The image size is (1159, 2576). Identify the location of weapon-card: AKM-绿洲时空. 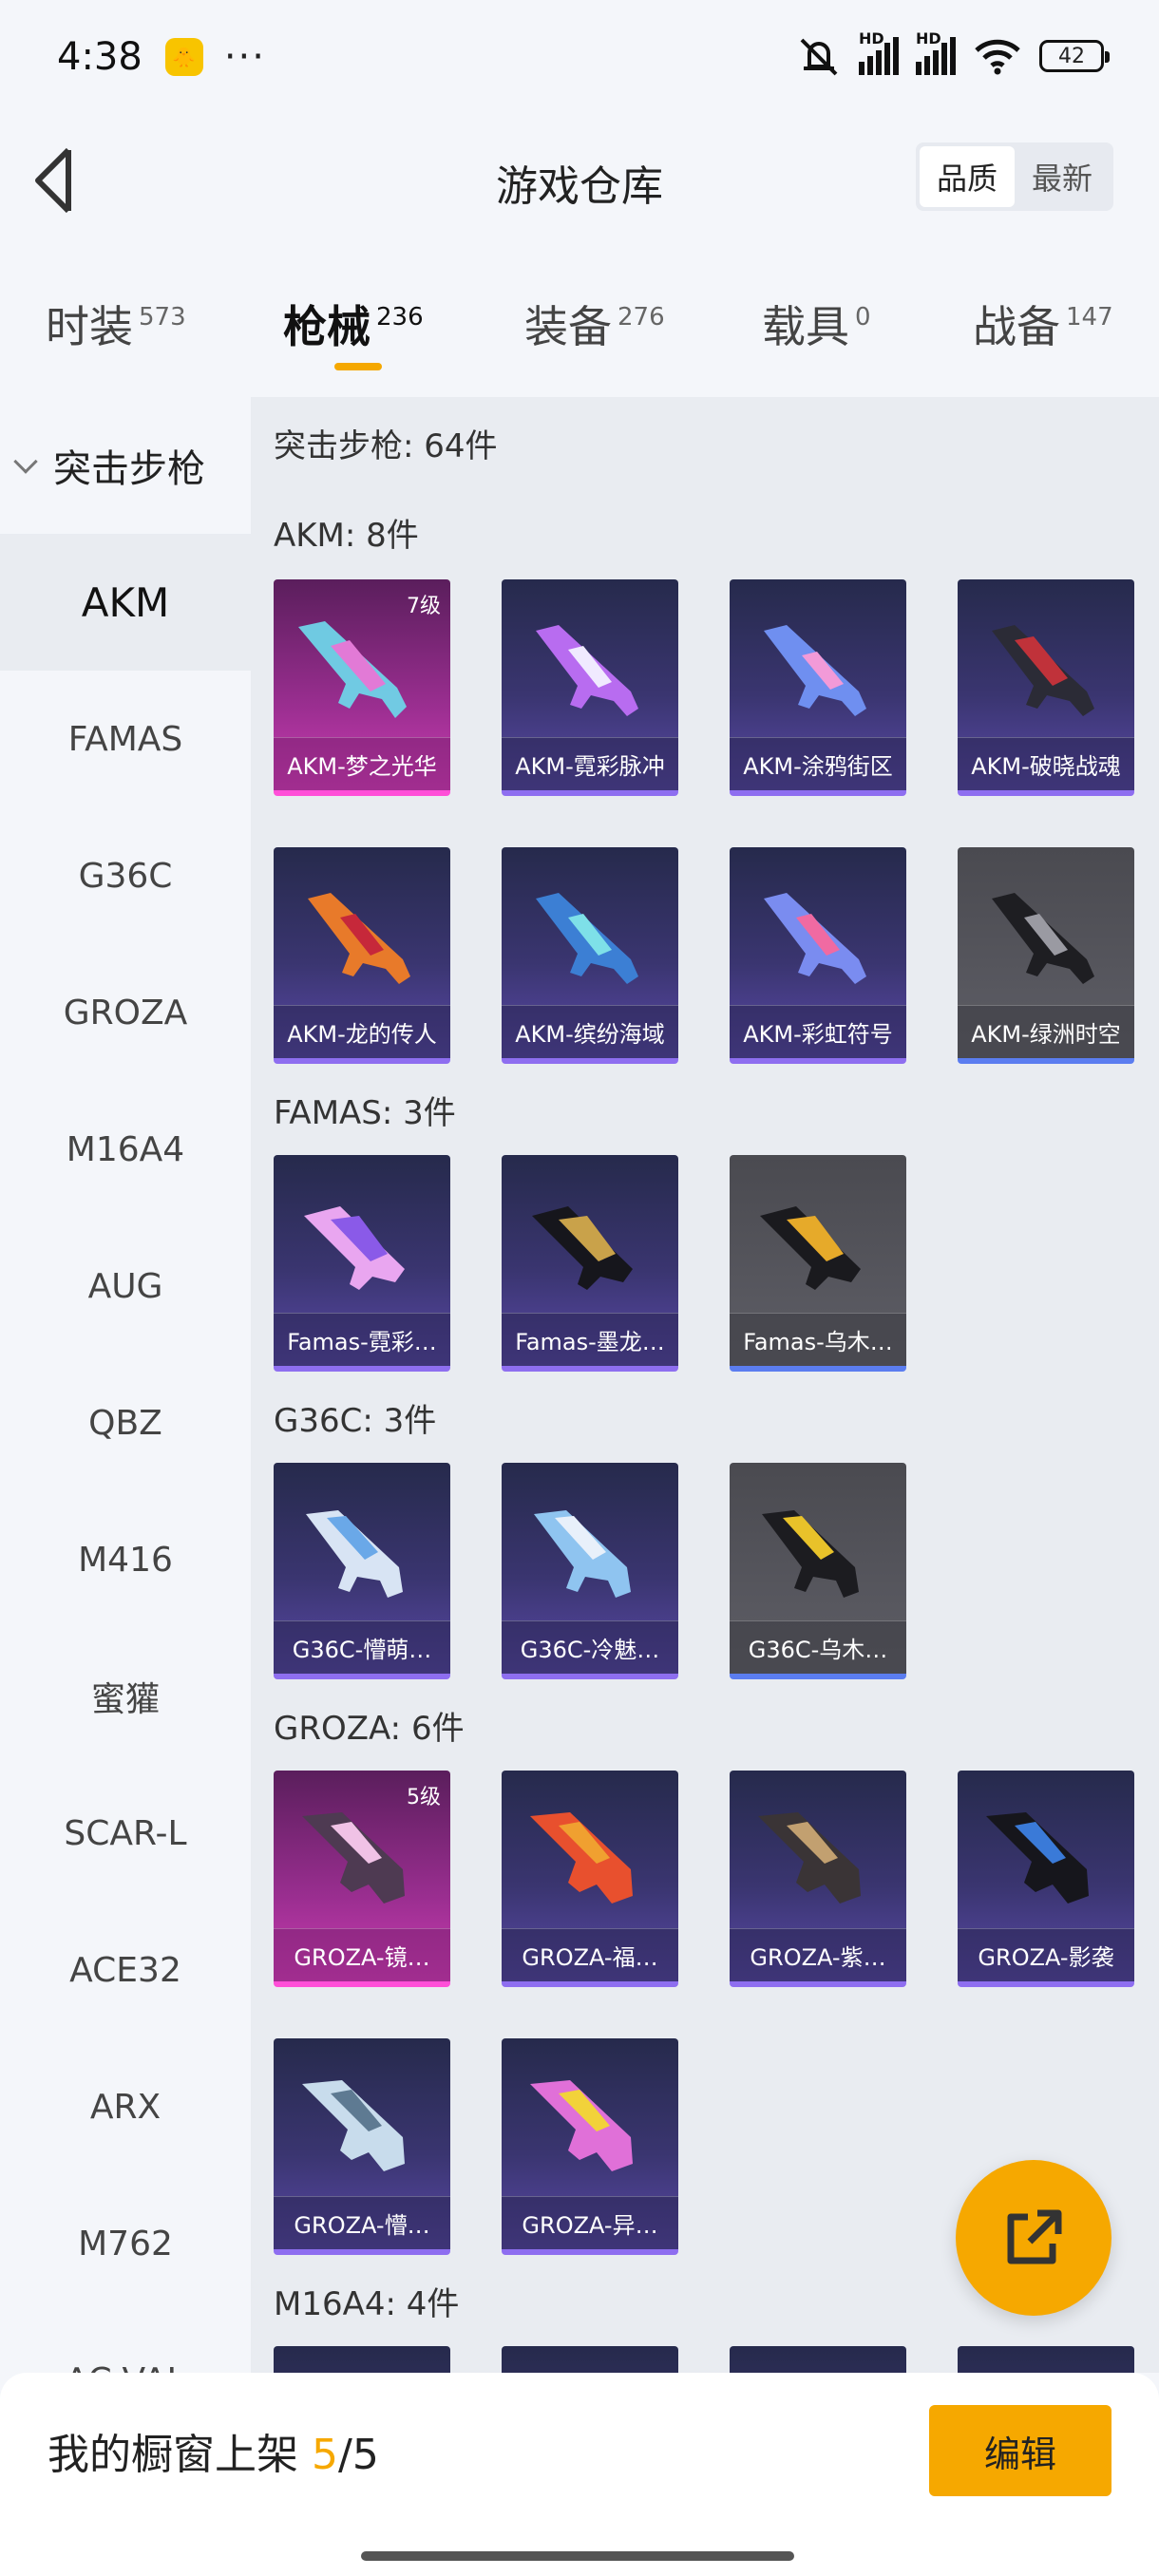
(1046, 955).